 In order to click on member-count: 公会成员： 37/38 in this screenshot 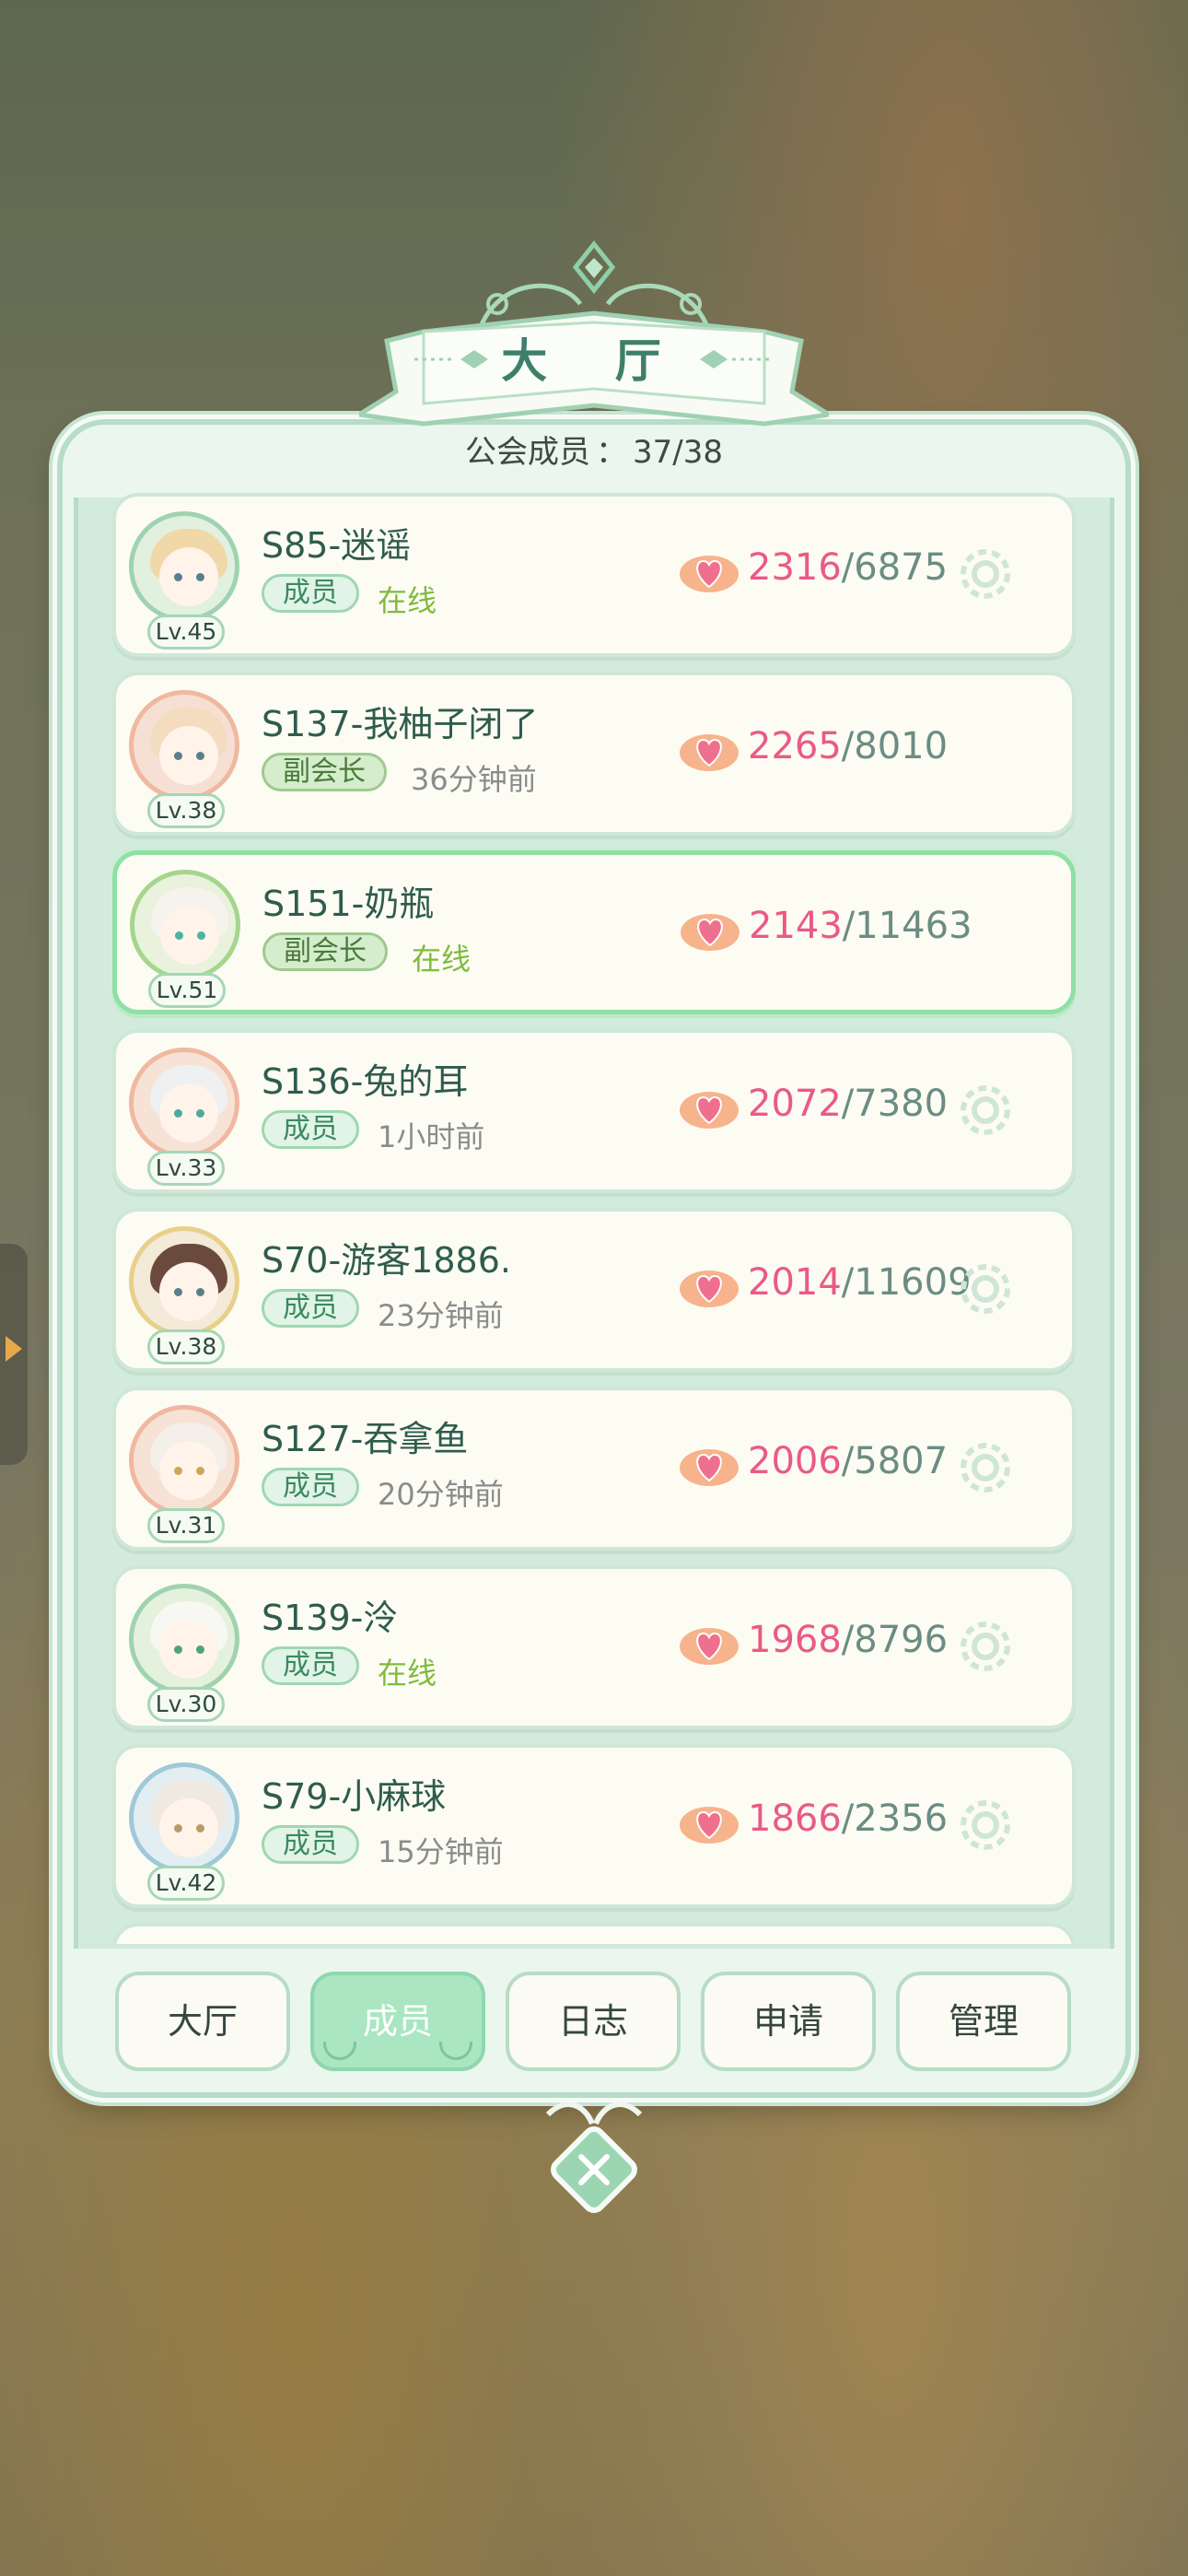, I will do `click(594, 449)`.